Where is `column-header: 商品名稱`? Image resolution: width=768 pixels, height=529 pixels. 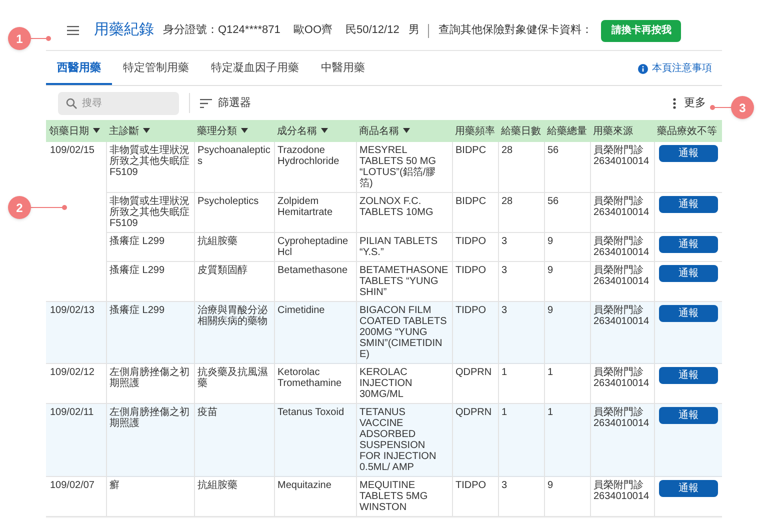 column-header: 商品名稱 is located at coordinates (404, 131).